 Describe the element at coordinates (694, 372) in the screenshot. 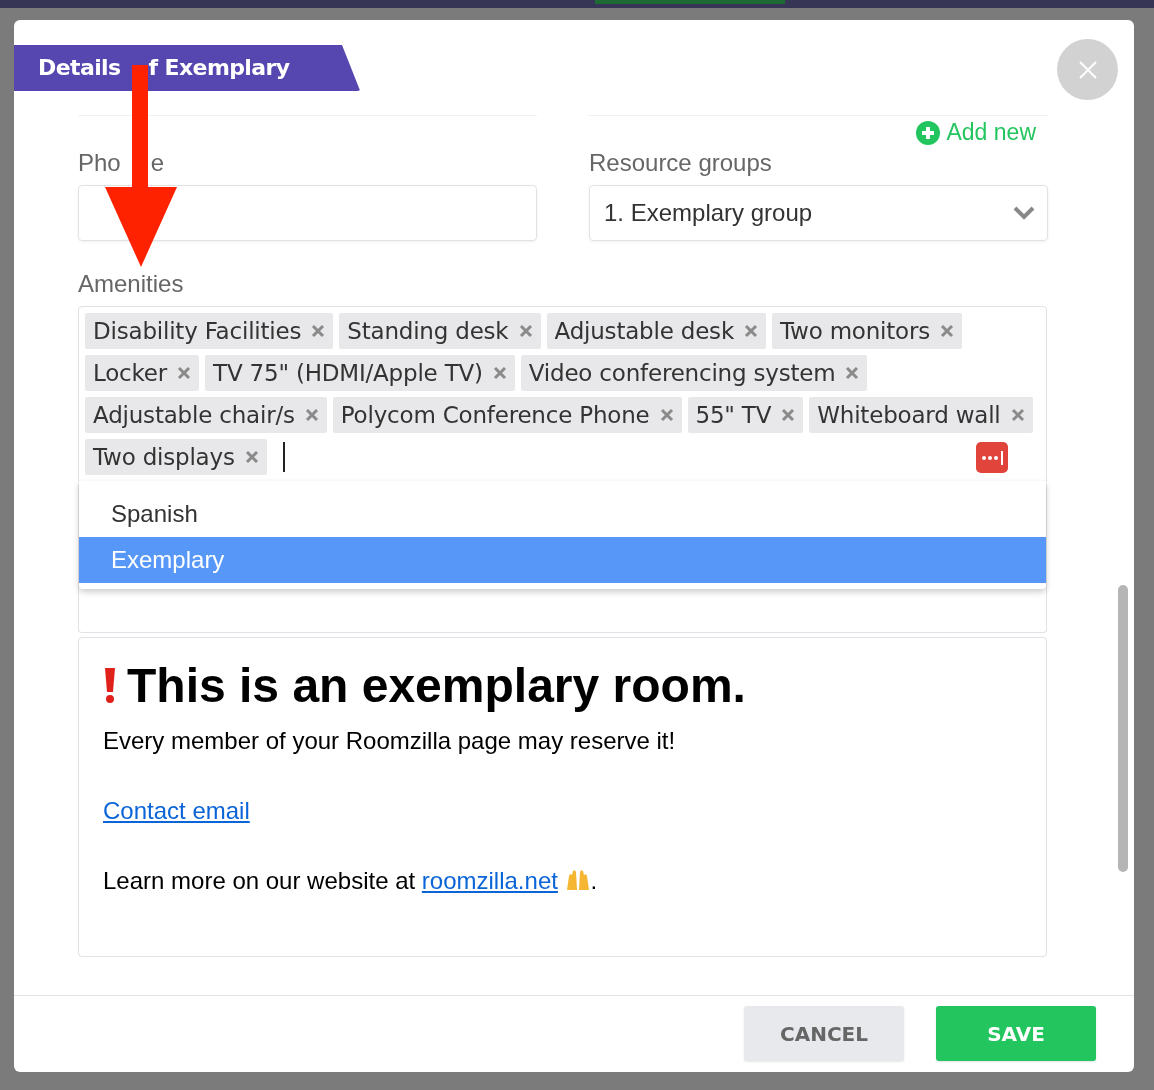

I see `amenity-tag: Video conferencing system` at that location.